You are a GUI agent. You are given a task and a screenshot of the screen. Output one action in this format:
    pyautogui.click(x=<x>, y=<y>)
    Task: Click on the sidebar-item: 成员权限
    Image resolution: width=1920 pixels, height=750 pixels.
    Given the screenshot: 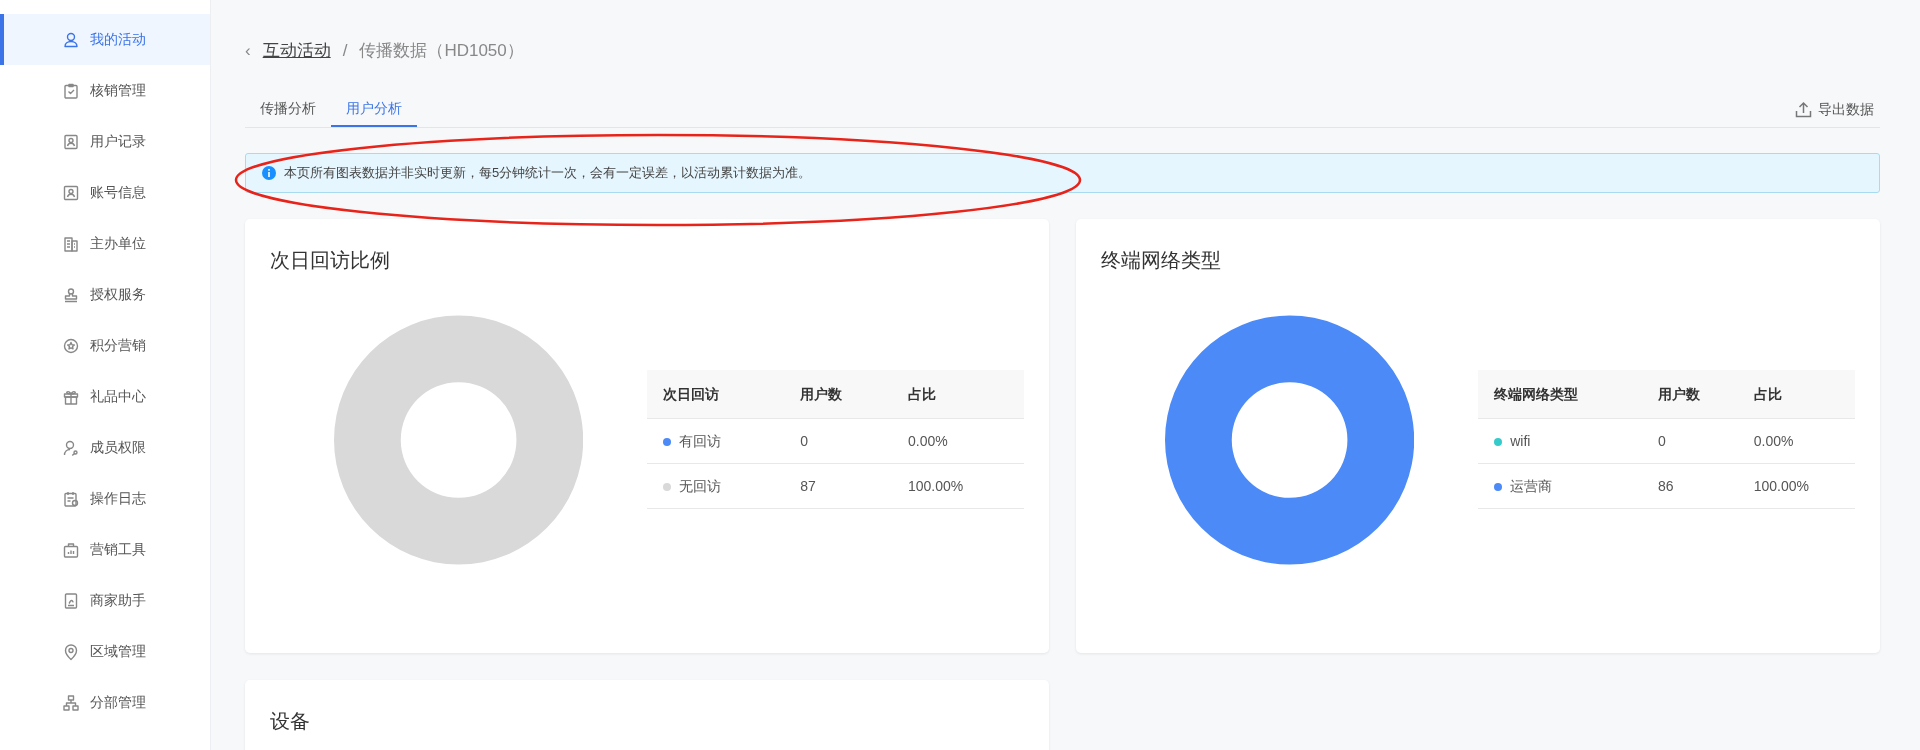 What is the action you would take?
    pyautogui.click(x=105, y=447)
    